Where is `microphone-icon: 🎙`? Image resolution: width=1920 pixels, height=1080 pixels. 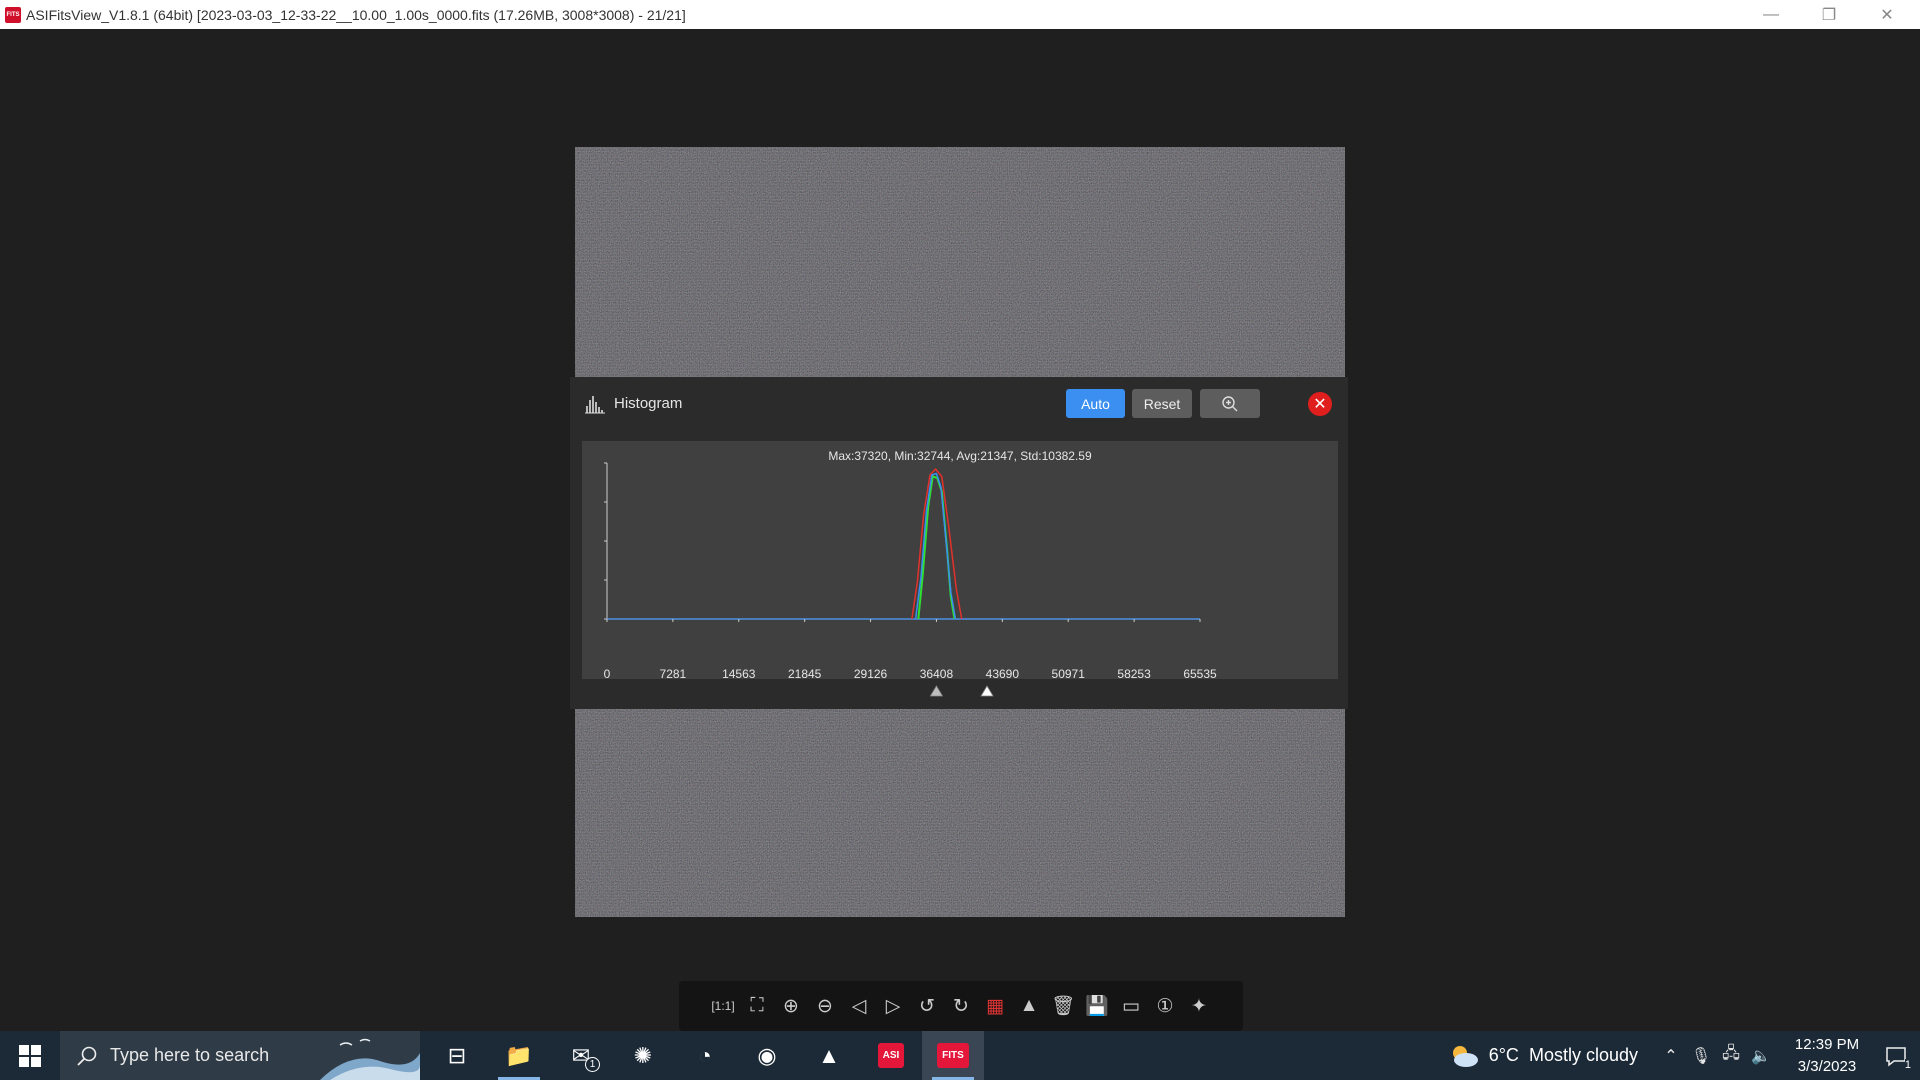 microphone-icon: 🎙 is located at coordinates (1701, 1056).